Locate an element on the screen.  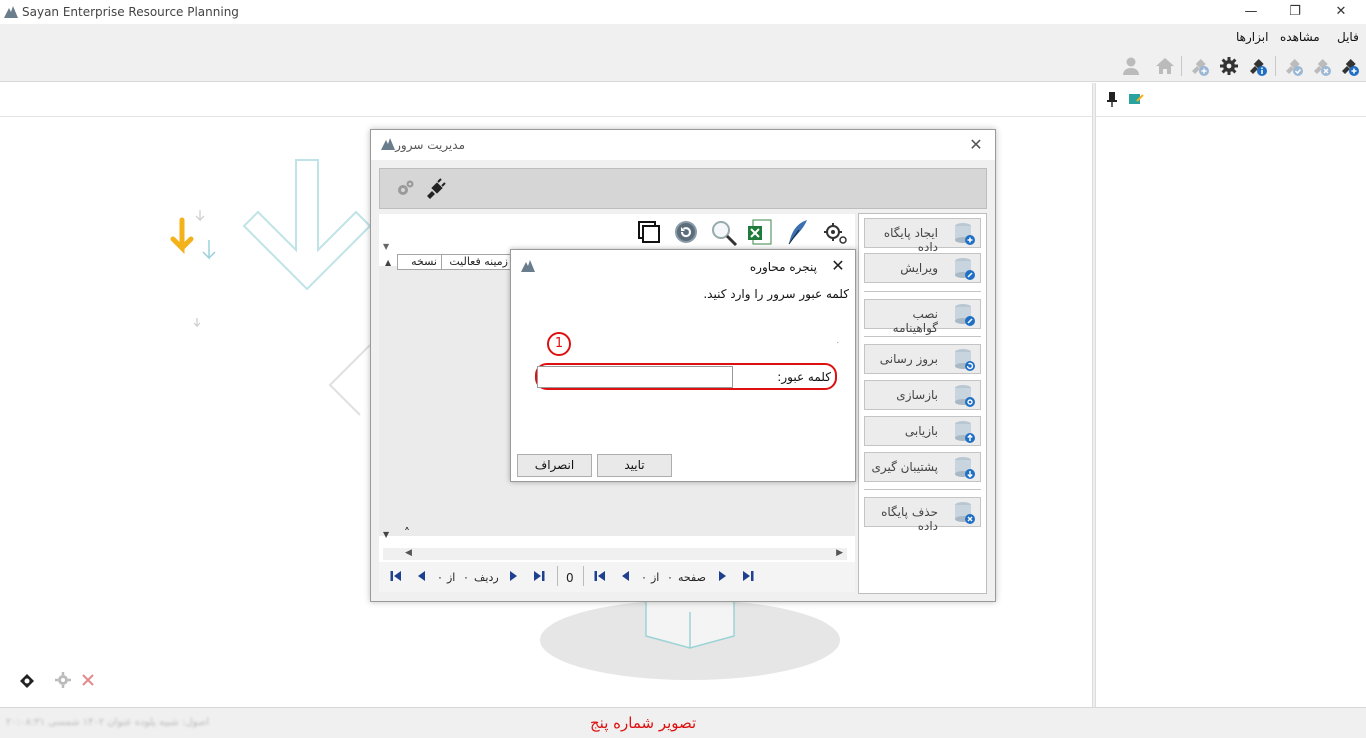
rebuild-database-label: بازسازی is located at coordinates (917, 395).